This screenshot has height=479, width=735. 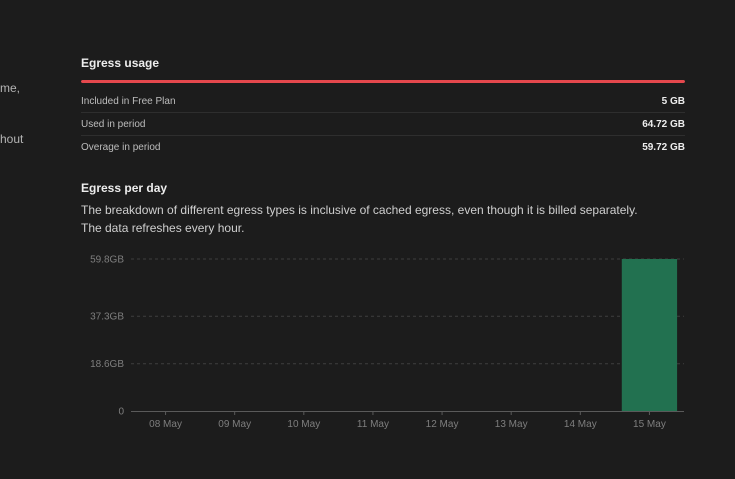 I want to click on y-axis-tick-label: 0, so click(x=121, y=412).